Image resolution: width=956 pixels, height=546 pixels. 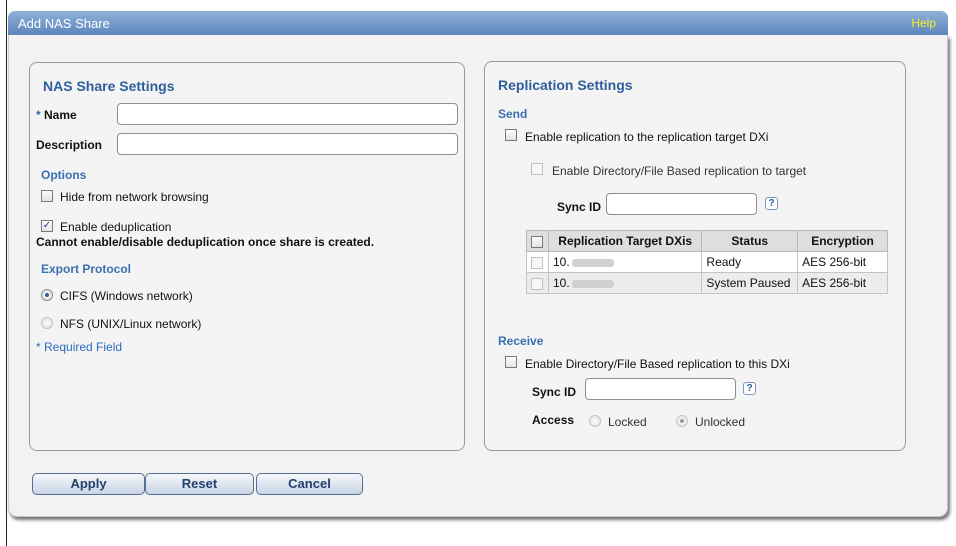 I want to click on description-input, so click(x=287, y=144).